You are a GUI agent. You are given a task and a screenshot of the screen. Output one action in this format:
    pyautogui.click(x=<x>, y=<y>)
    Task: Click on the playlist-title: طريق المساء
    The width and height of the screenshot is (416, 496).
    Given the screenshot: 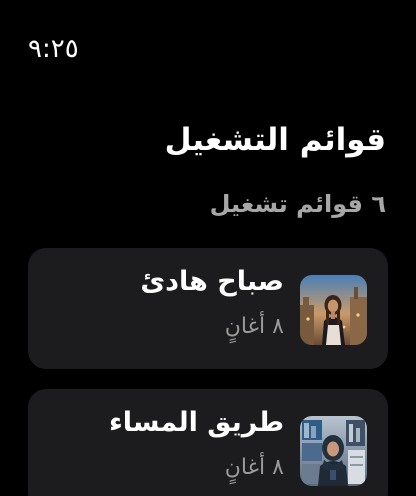 What is the action you would take?
    pyautogui.click(x=196, y=422)
    